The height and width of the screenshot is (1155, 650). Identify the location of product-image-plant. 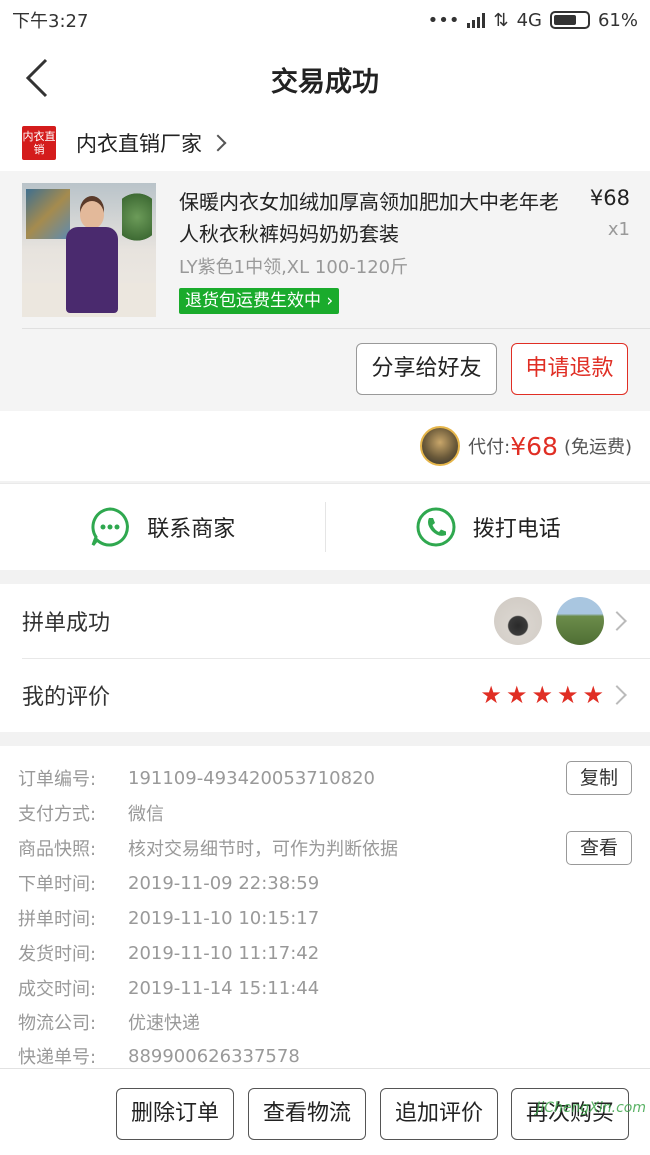
(137, 223).